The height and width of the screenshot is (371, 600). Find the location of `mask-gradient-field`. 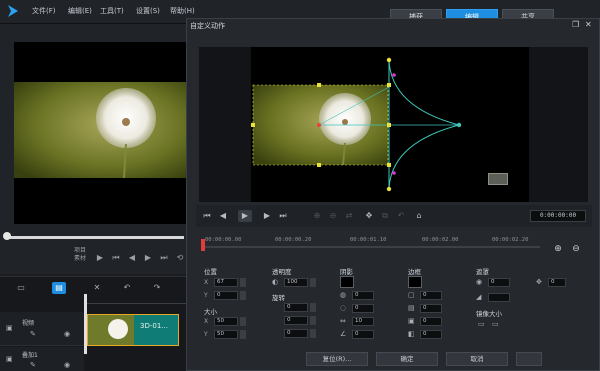

mask-gradient-field is located at coordinates (499, 297).